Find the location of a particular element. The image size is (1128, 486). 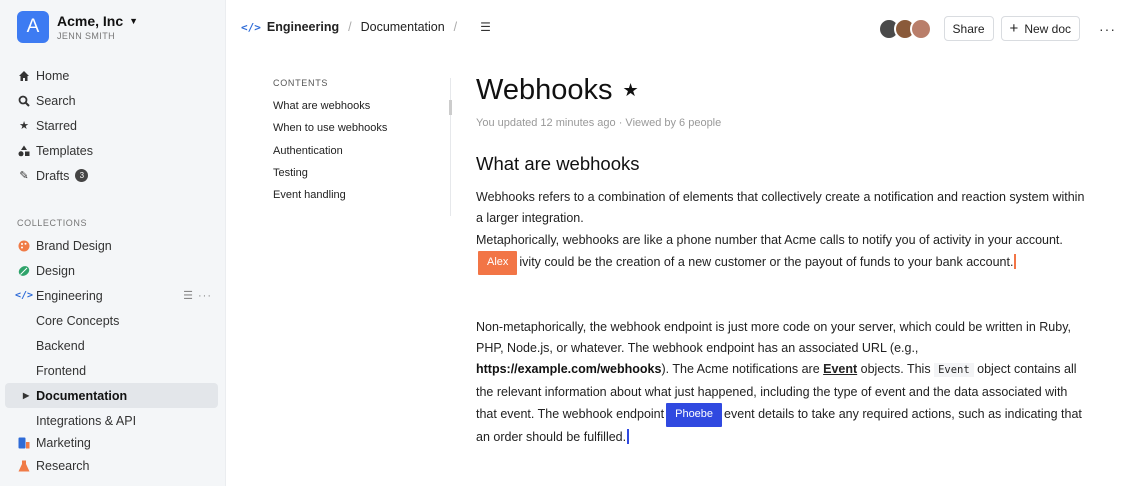

home-icon is located at coordinates (24, 76).